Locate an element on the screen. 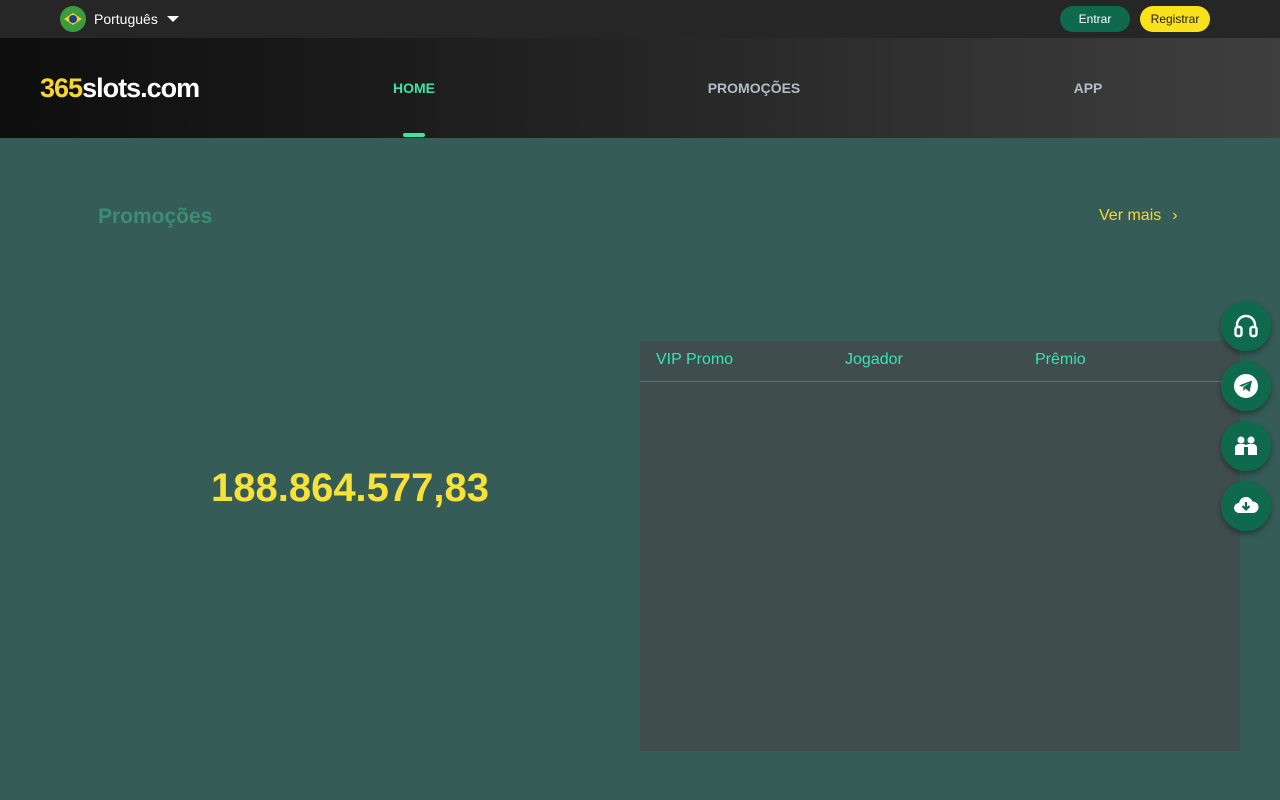 The width and height of the screenshot is (1280, 800). active-nav-indicator is located at coordinates (414, 135).